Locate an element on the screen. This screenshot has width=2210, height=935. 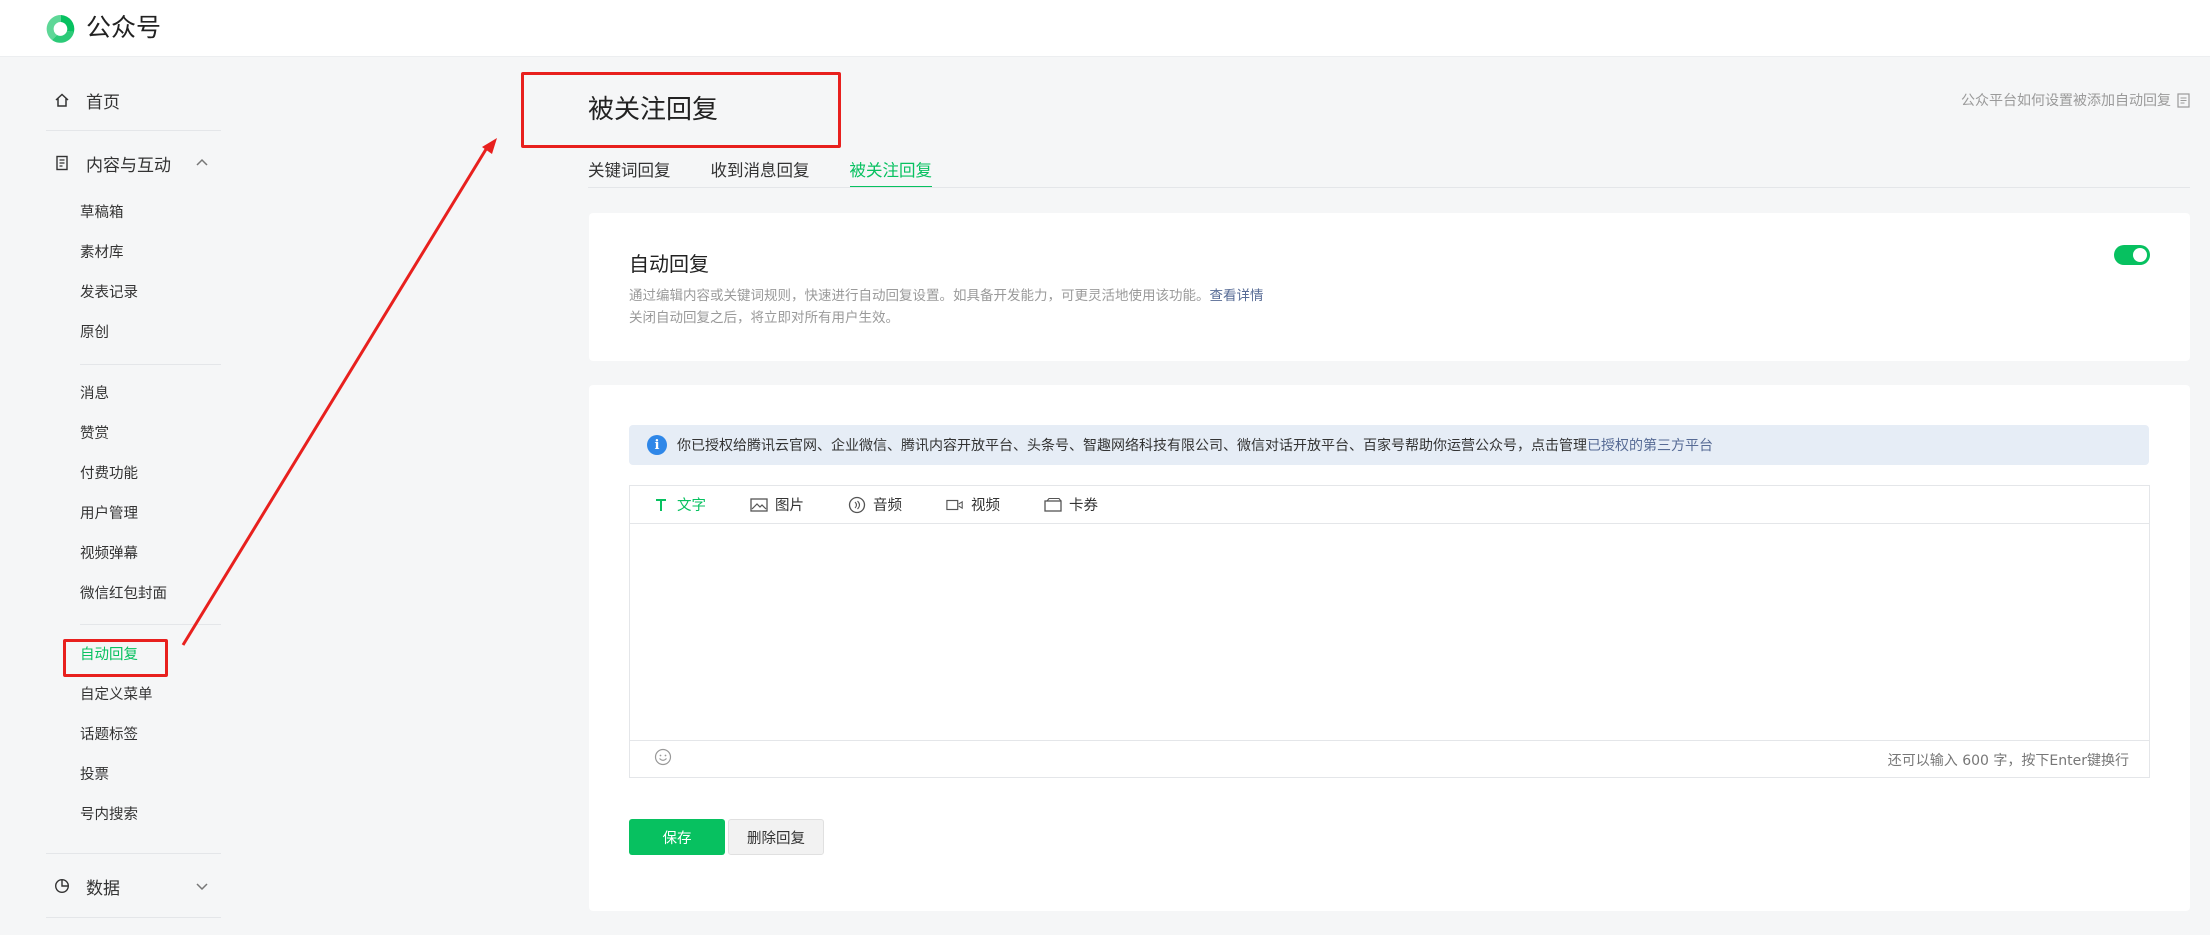
tab-text: 文字 is located at coordinates (679, 504).